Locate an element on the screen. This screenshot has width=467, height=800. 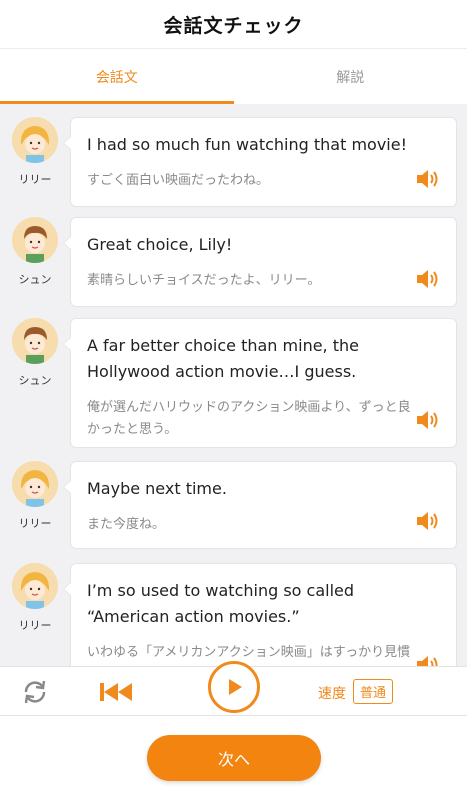
english-text: I had so much fun watching that movie! is located at coordinates (247, 144).